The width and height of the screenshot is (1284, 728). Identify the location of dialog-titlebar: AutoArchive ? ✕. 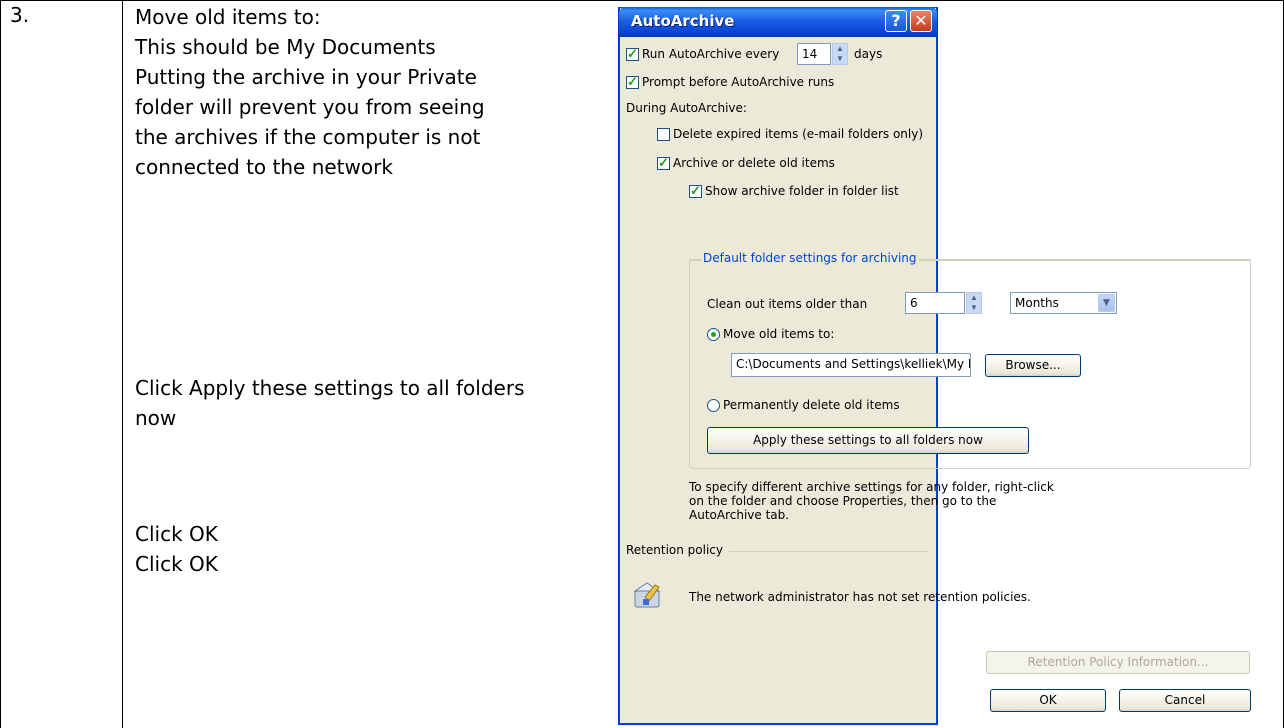
(778, 22).